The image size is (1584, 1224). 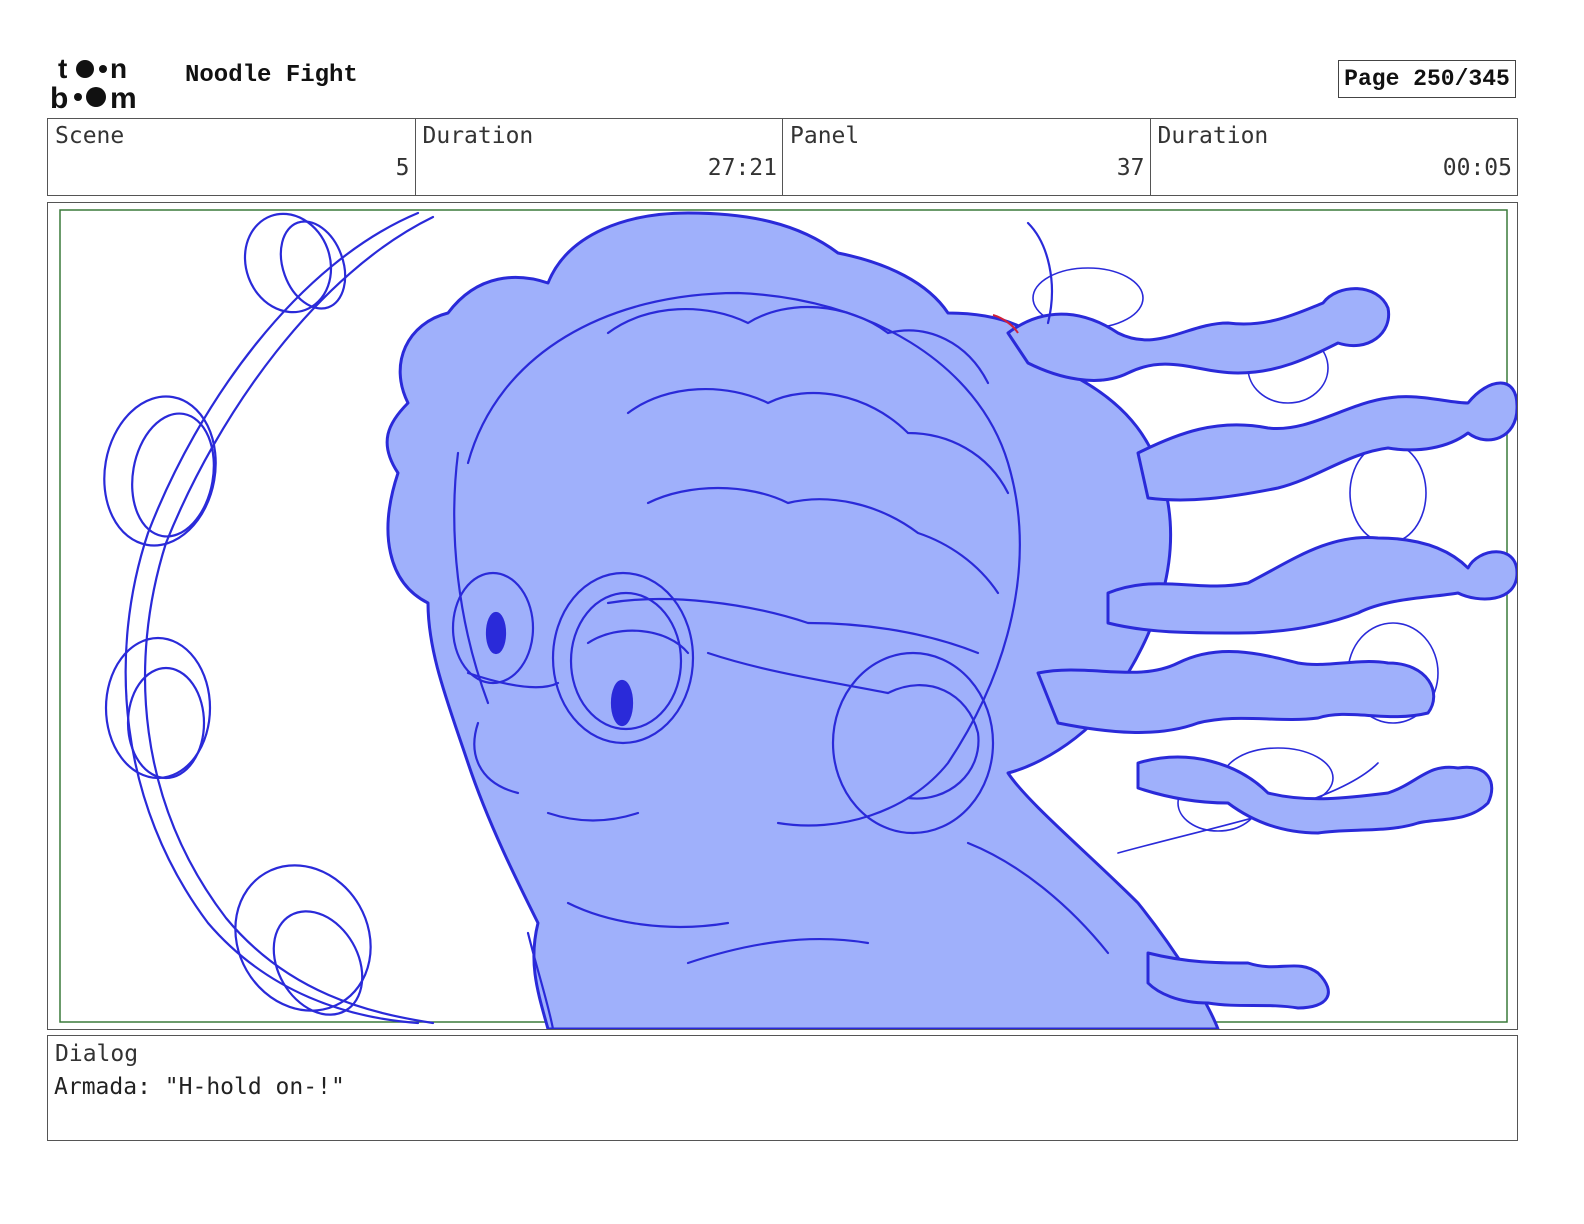 I want to click on svg-text: n, so click(x=118, y=68).